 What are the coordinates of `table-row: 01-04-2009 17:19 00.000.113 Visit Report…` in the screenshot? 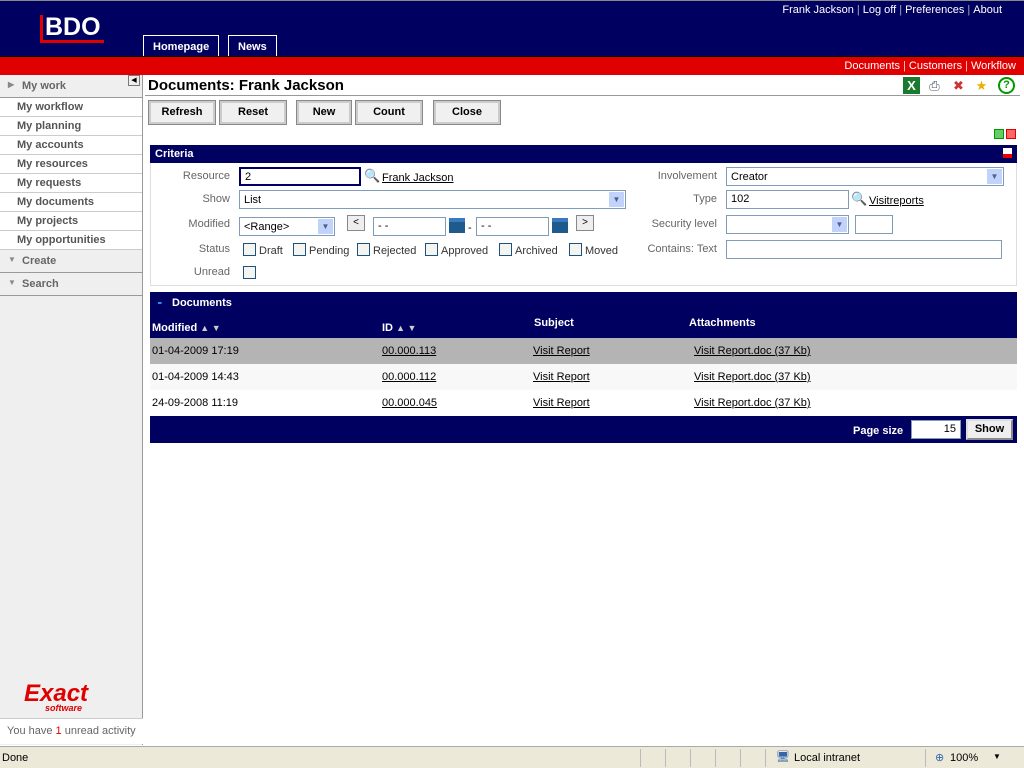 It's located at (583, 351).